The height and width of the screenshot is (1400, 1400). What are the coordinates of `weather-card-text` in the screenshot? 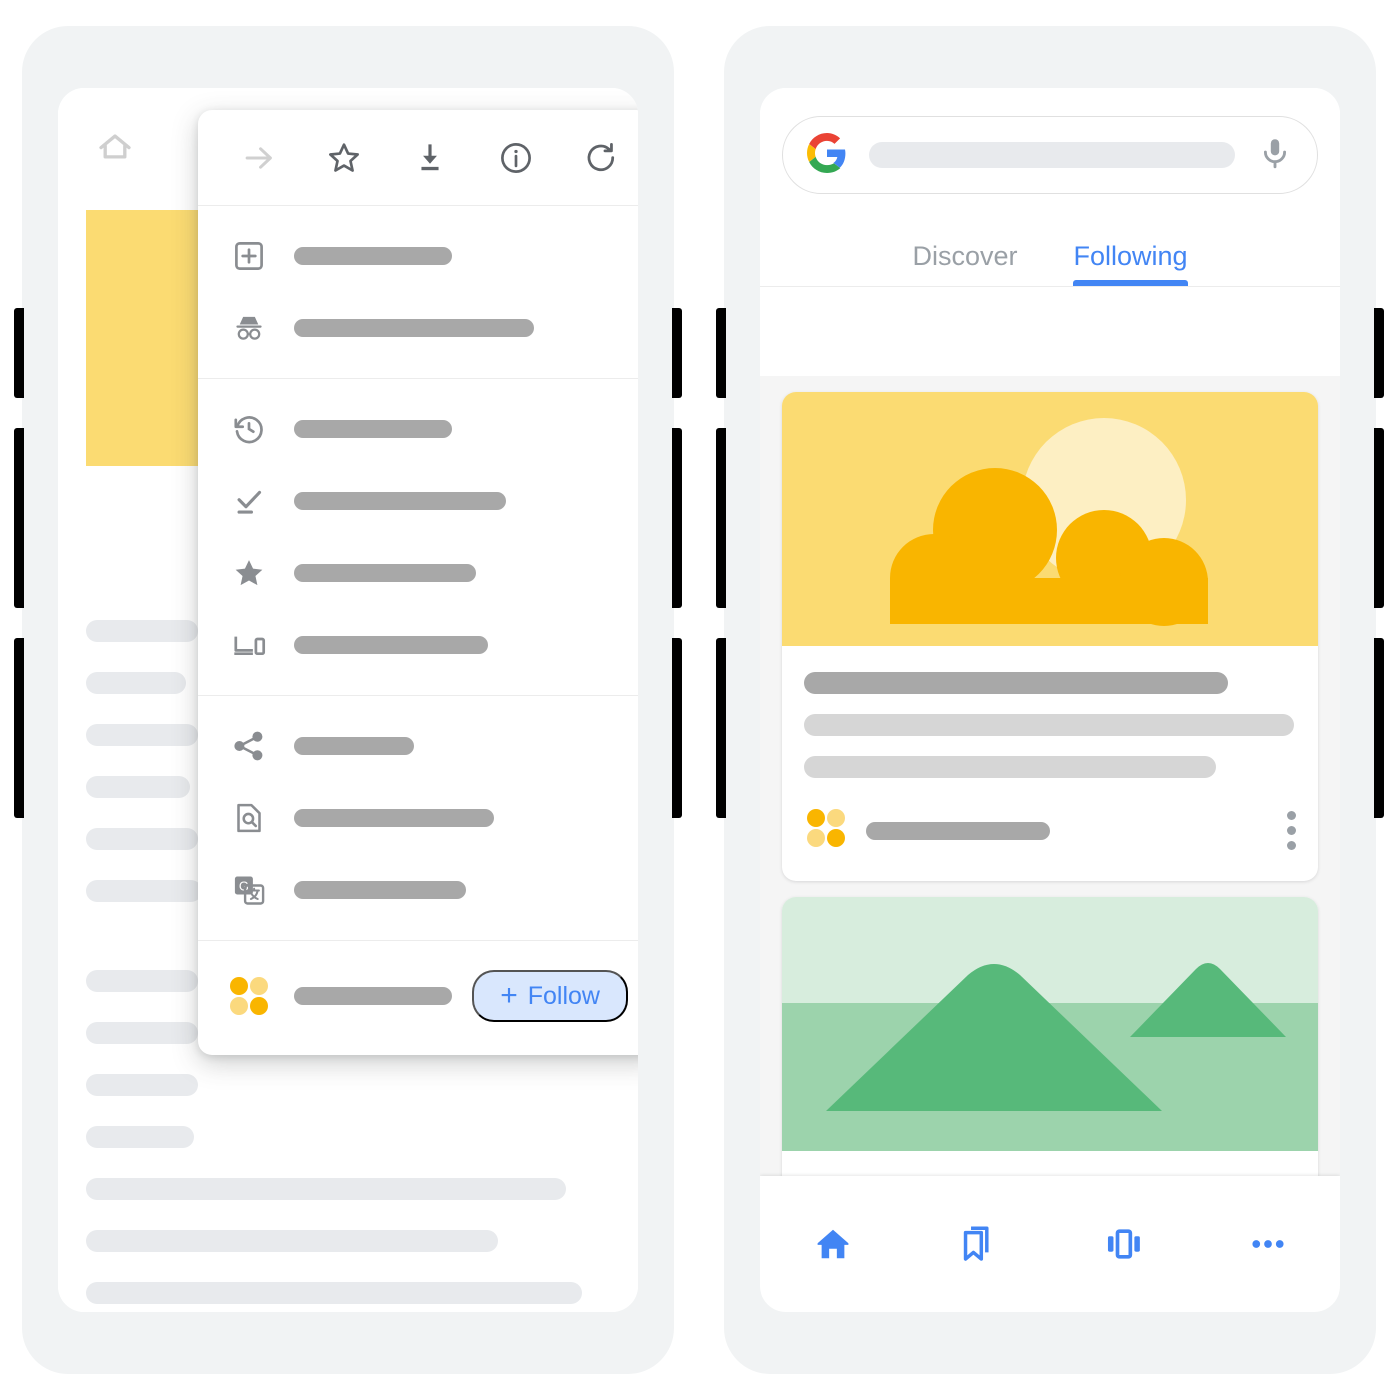 It's located at (1050, 721).